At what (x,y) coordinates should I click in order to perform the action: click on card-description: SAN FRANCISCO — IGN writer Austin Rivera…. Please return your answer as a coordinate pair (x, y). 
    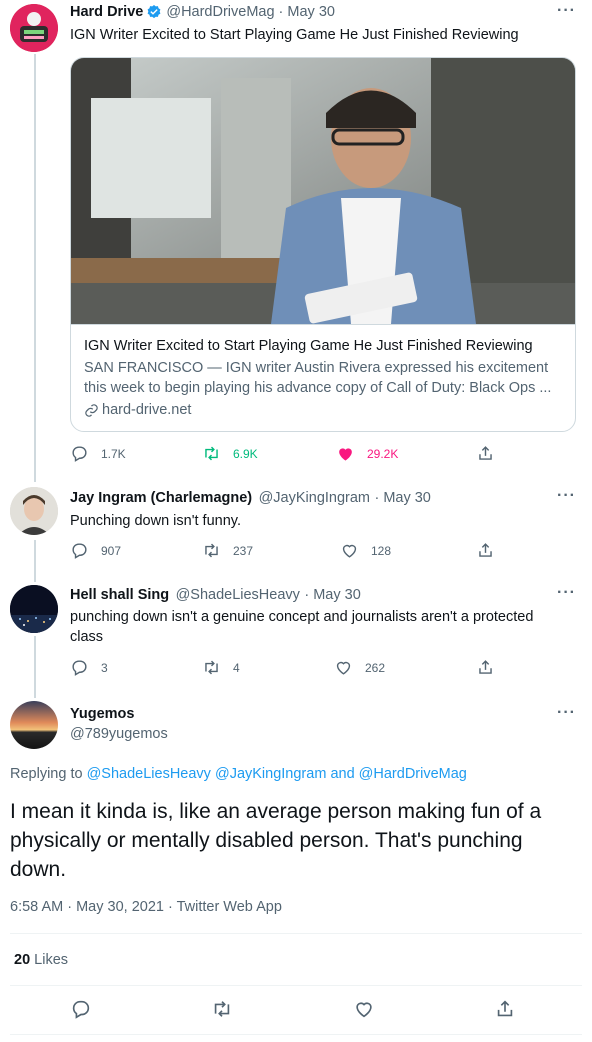
    Looking at the image, I should click on (318, 378).